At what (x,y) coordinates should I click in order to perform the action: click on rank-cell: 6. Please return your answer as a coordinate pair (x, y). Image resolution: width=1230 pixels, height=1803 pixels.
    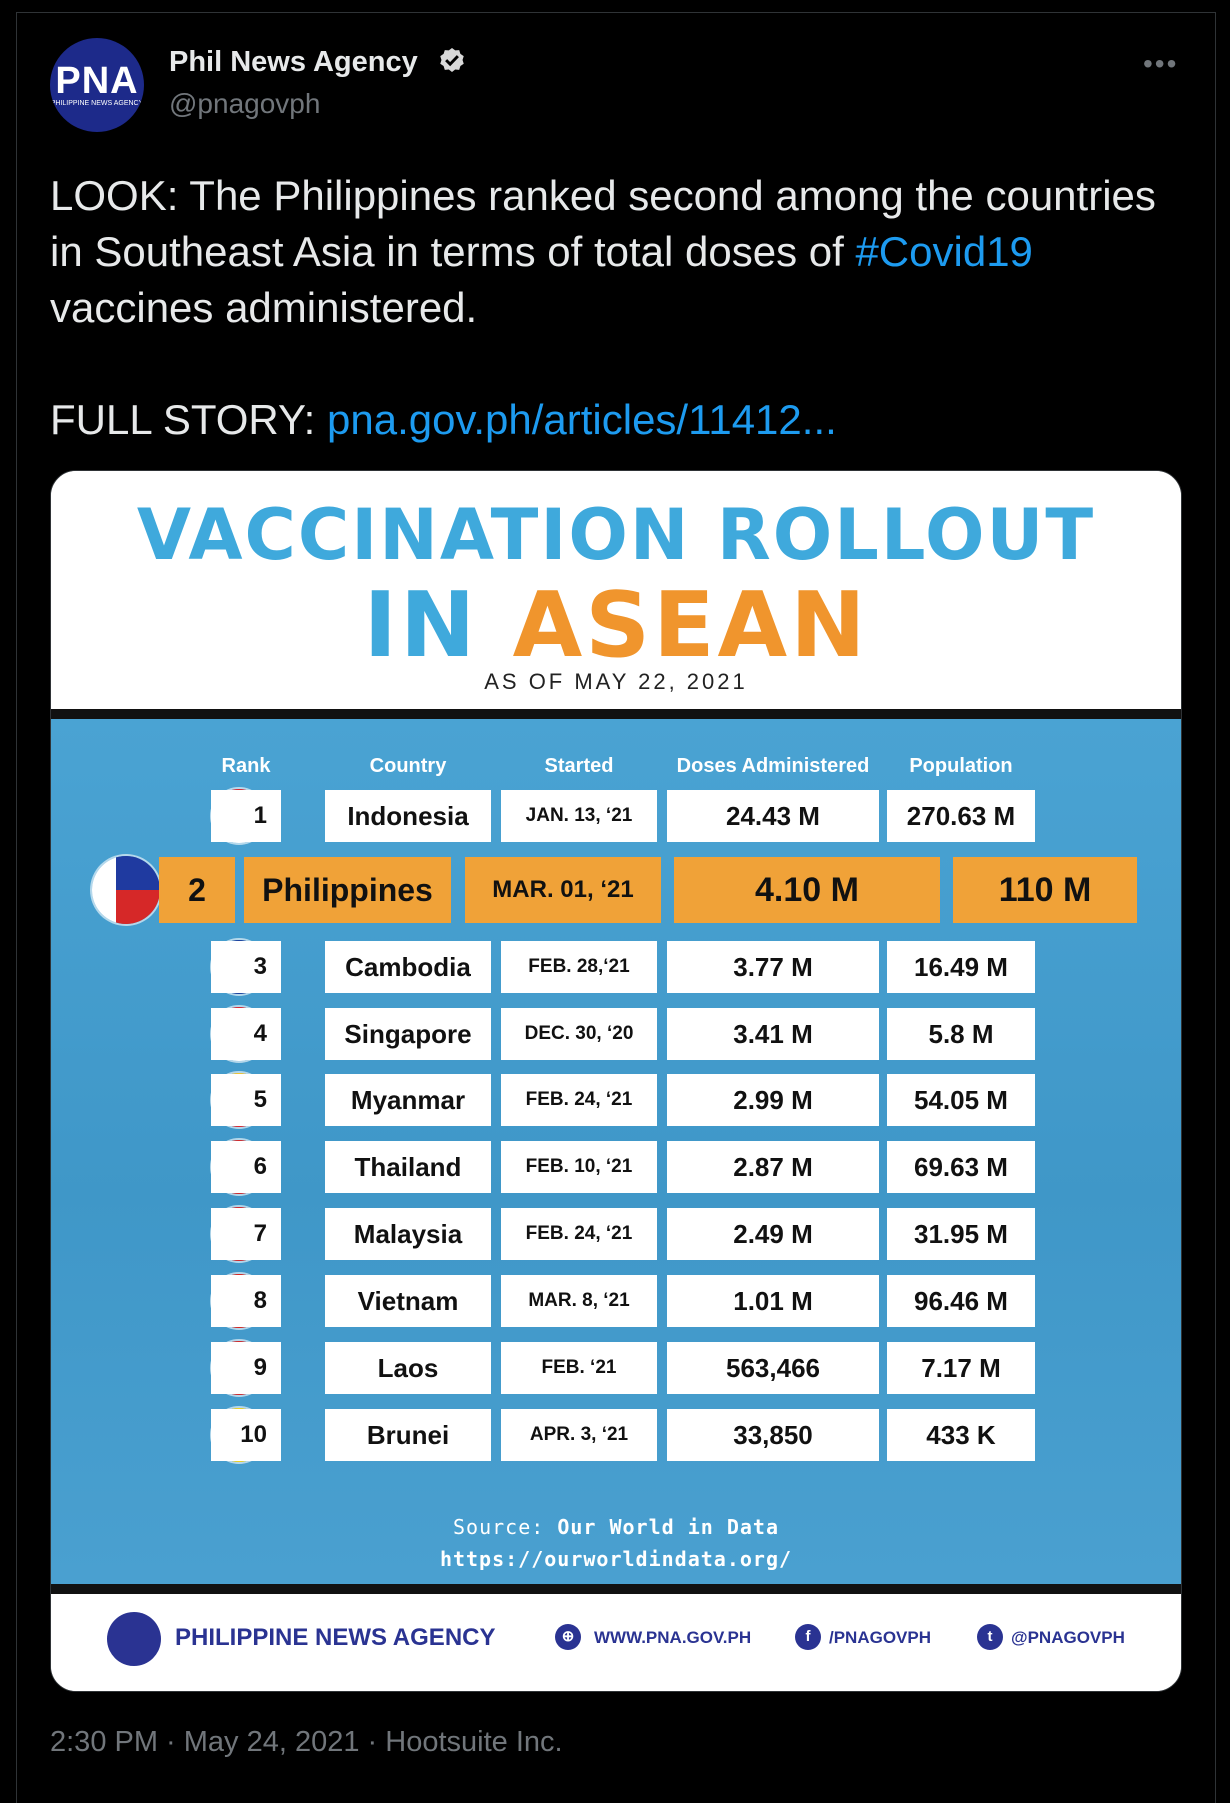
    Looking at the image, I should click on (246, 1167).